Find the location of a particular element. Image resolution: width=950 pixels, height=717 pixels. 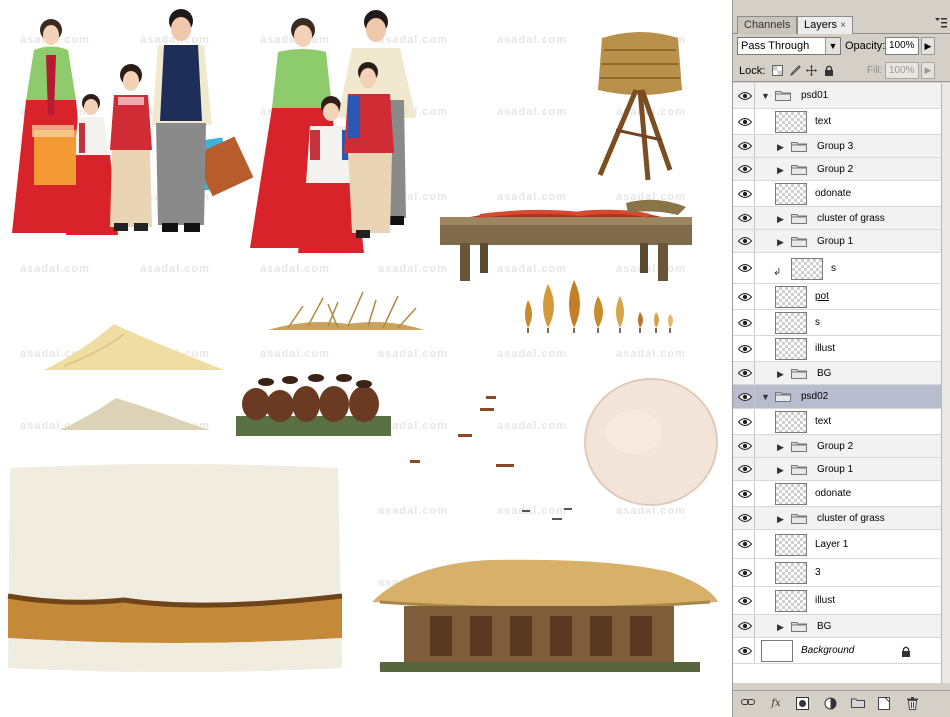

layer-row-group-3: ▶ Group 3 is located at coordinates (837, 146).